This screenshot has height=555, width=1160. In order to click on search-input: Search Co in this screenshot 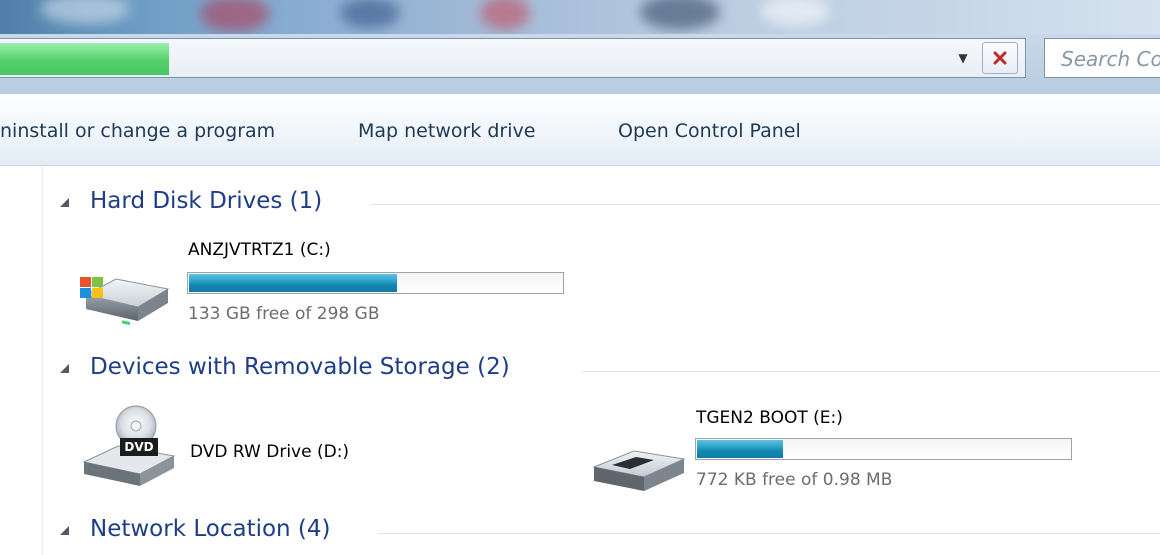, I will do `click(1102, 58)`.